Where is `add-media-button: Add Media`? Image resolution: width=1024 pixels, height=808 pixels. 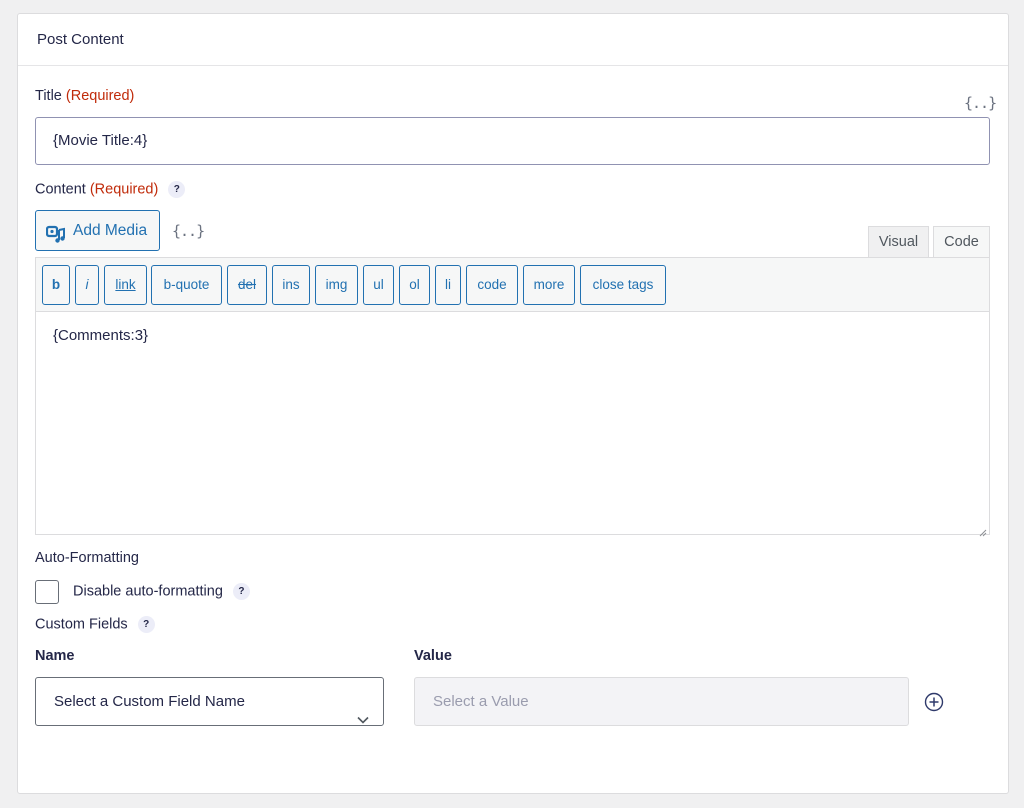 add-media-button: Add Media is located at coordinates (97, 230).